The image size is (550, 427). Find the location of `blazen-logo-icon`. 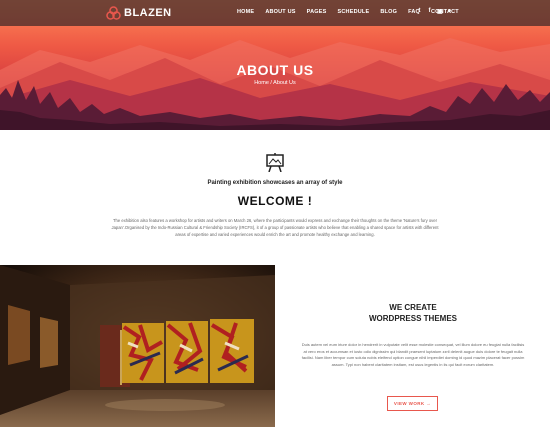

blazen-logo-icon is located at coordinates (113, 13).